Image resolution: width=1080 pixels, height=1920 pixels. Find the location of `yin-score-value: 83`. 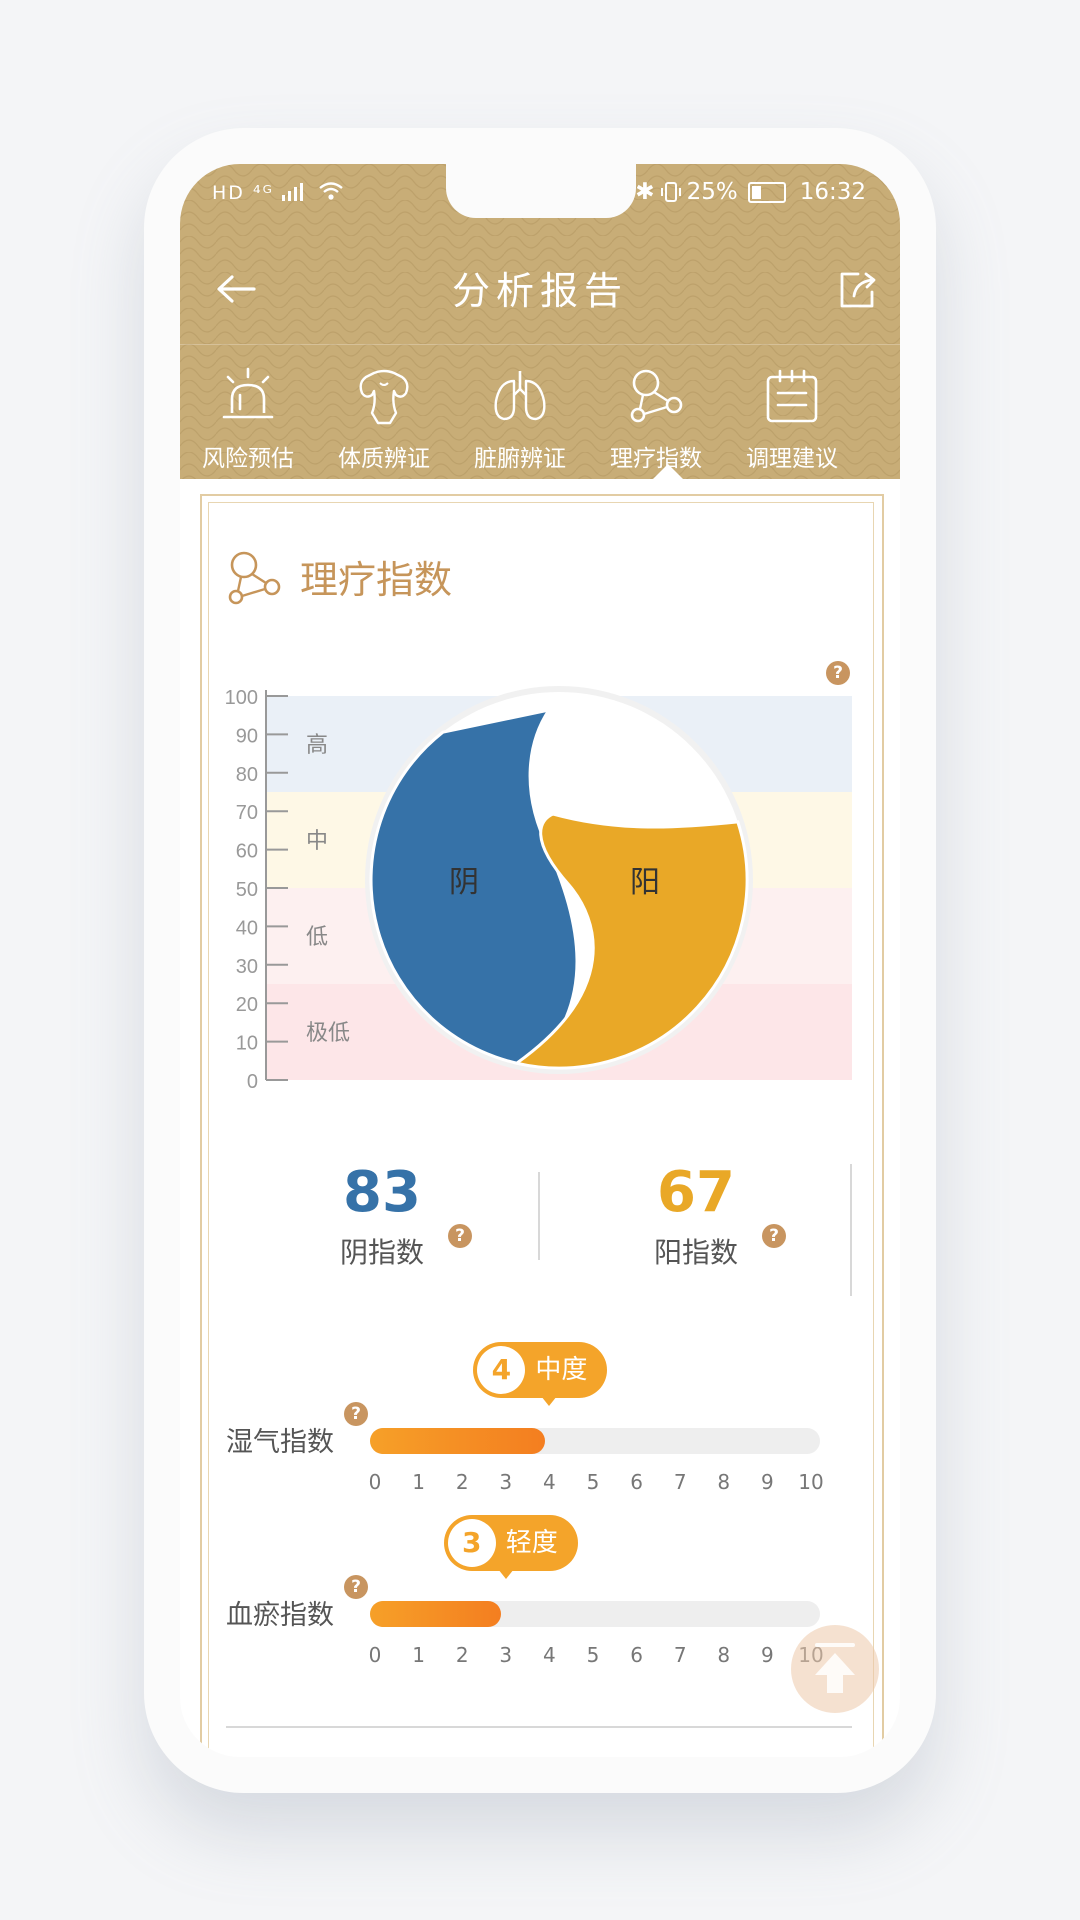

yin-score-value: 83 is located at coordinates (382, 1192).